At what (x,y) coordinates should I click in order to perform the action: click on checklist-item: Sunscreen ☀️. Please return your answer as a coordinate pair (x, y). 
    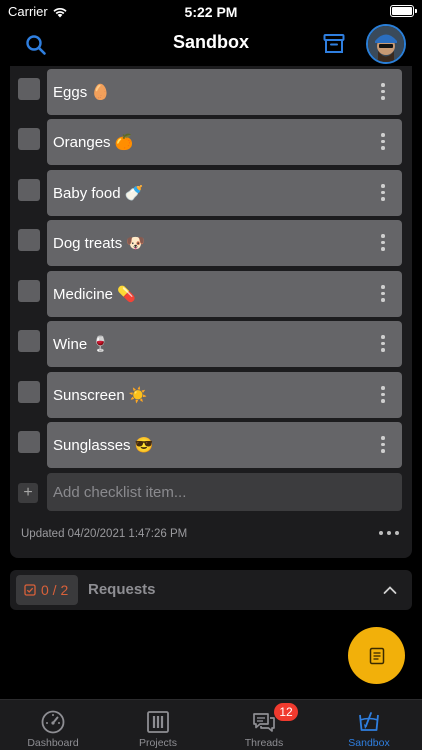
    Looking at the image, I should click on (224, 395).